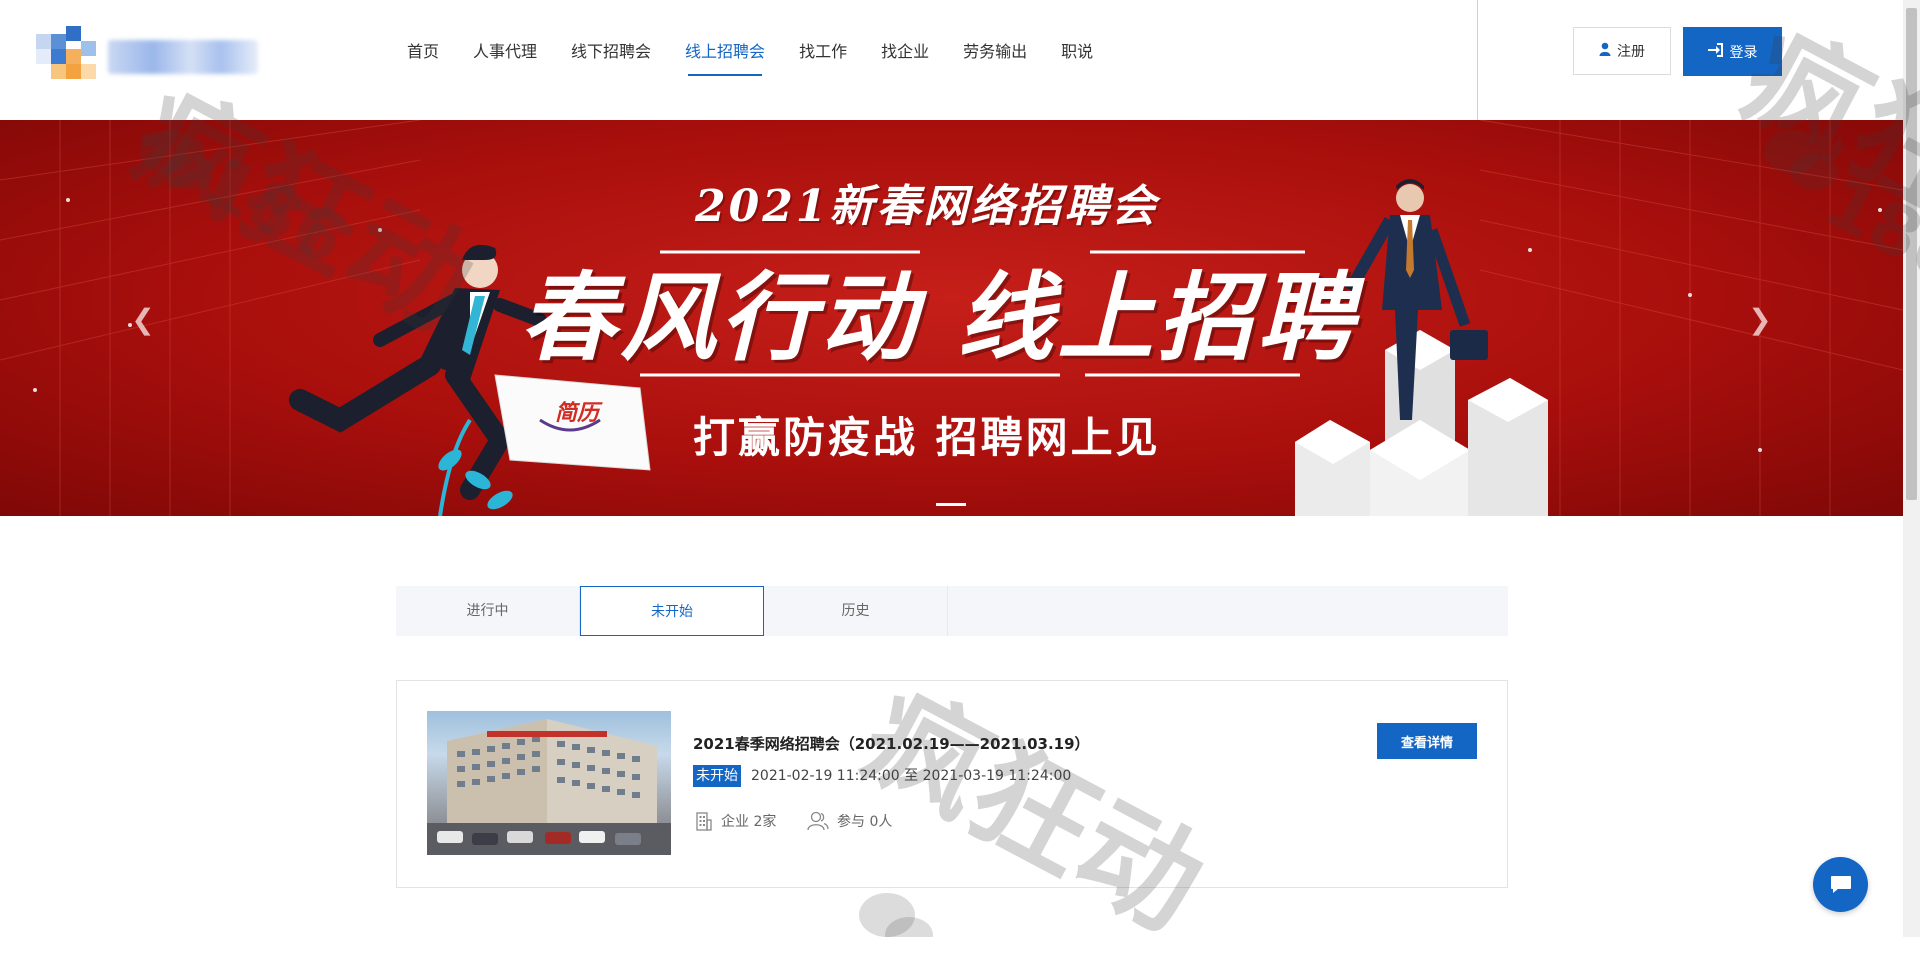 The height and width of the screenshot is (963, 1920). I want to click on tab-history: 历史, so click(856, 611).